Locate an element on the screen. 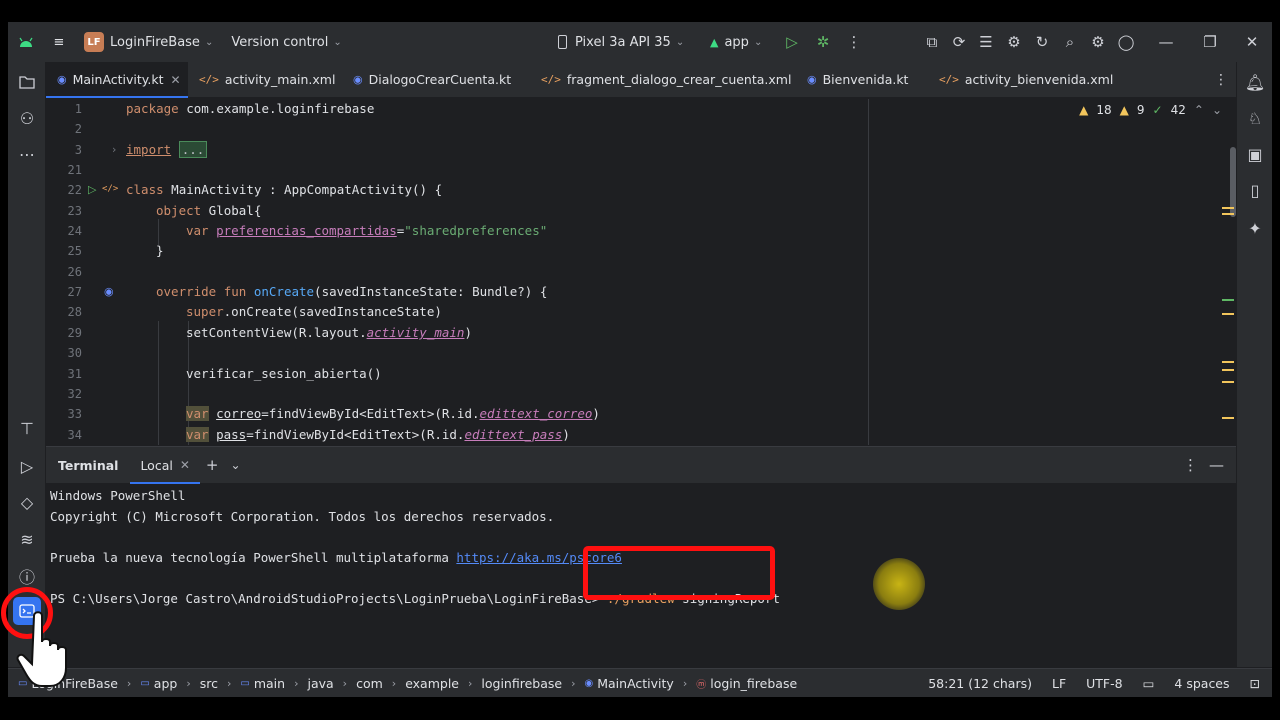  tab-mainactivity: ◉ MainActivity.kt ✕ is located at coordinates (117, 79).